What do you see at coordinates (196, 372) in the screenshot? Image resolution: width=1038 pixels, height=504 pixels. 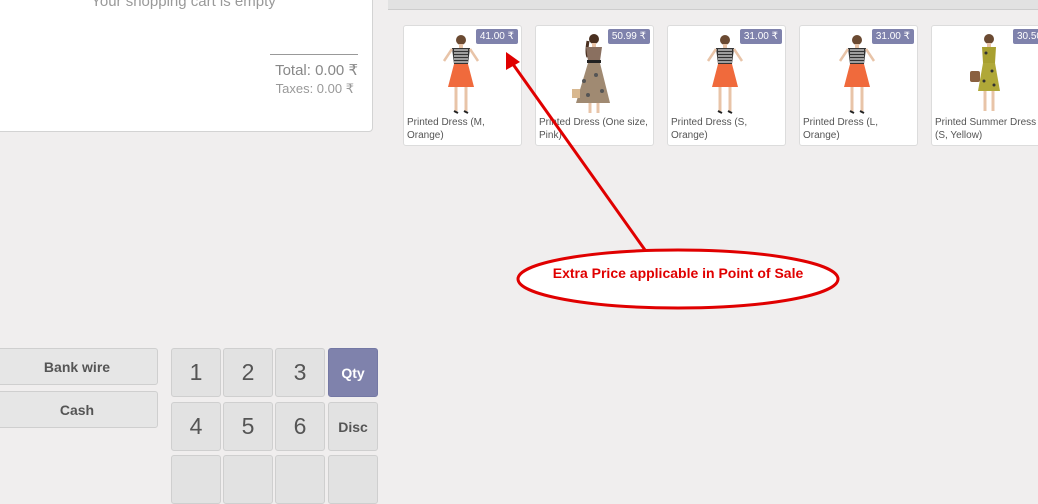 I see `numpad-key-1: 1` at bounding box center [196, 372].